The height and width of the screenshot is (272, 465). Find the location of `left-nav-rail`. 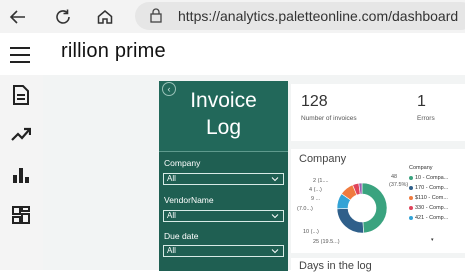

left-nav-rail is located at coordinates (21, 172).